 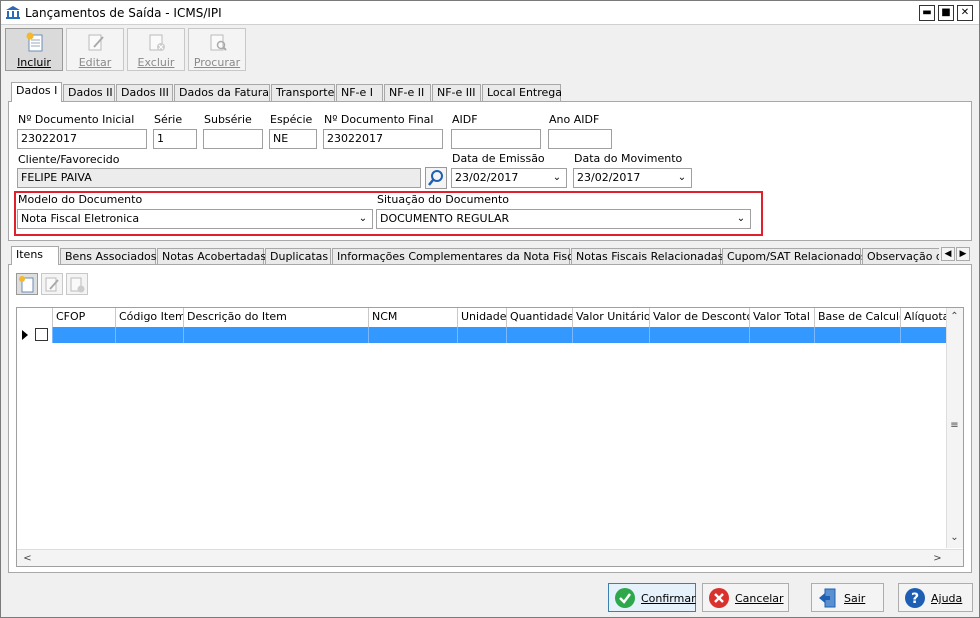 What do you see at coordinates (41, 334) in the screenshot?
I see `row-checkbox` at bounding box center [41, 334].